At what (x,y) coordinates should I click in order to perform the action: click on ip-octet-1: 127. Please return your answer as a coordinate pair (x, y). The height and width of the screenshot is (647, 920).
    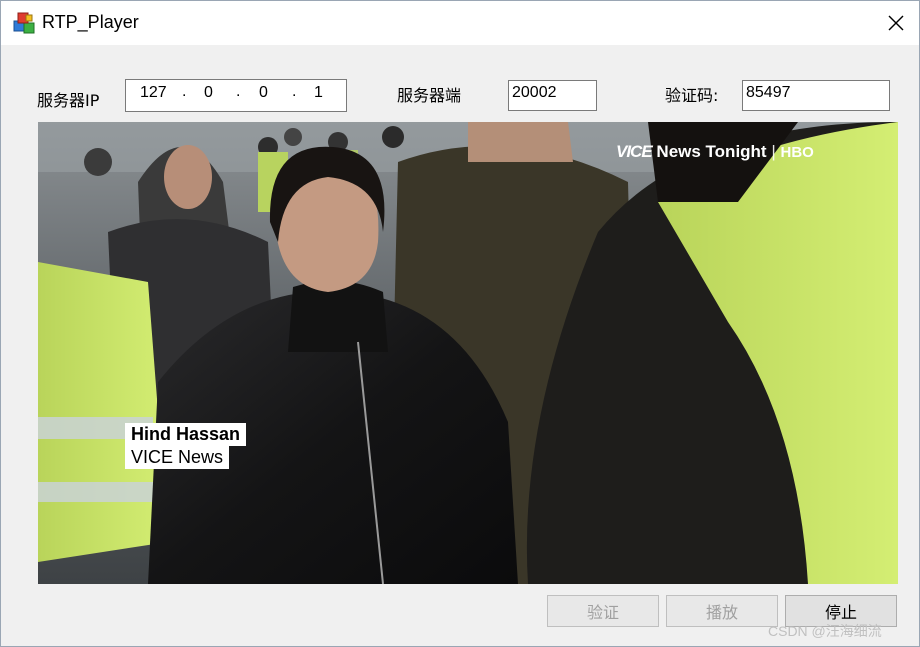
    Looking at the image, I should click on (153, 93).